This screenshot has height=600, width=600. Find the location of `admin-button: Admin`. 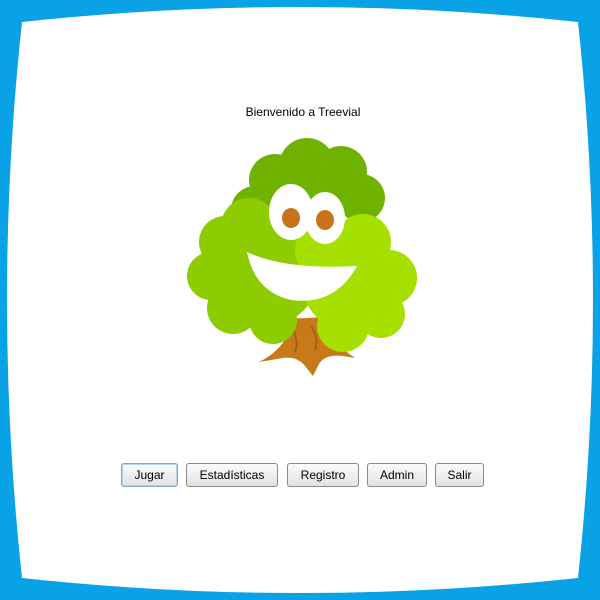

admin-button: Admin is located at coordinates (397, 475).